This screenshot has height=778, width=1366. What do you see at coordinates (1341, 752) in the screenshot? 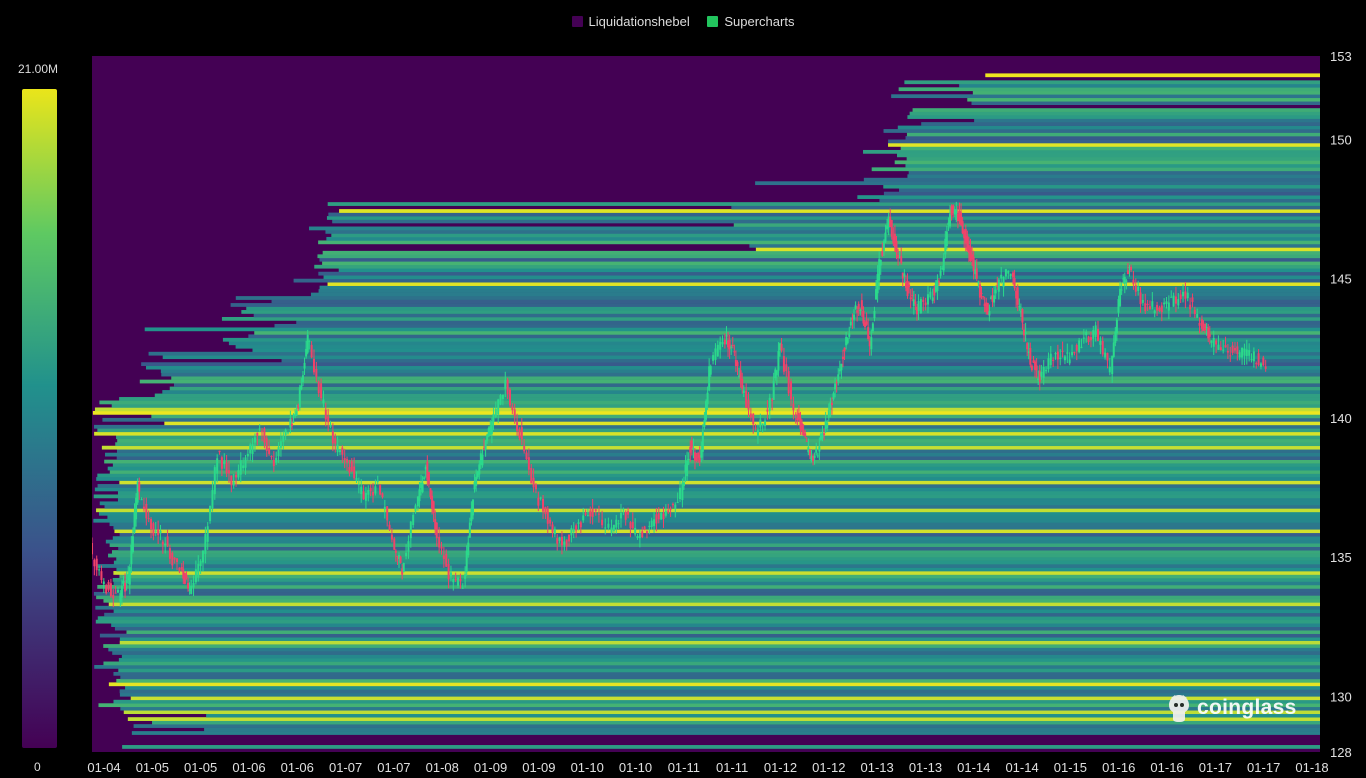
I see `y-tick-label: 128` at bounding box center [1341, 752].